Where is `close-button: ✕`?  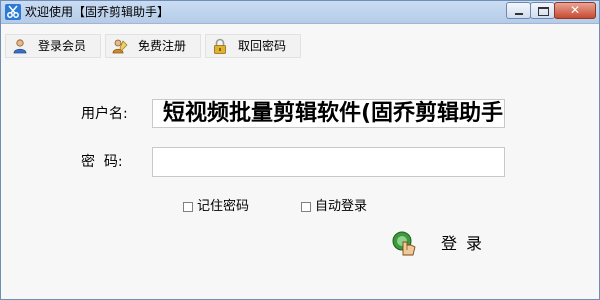 close-button: ✕ is located at coordinates (575, 10).